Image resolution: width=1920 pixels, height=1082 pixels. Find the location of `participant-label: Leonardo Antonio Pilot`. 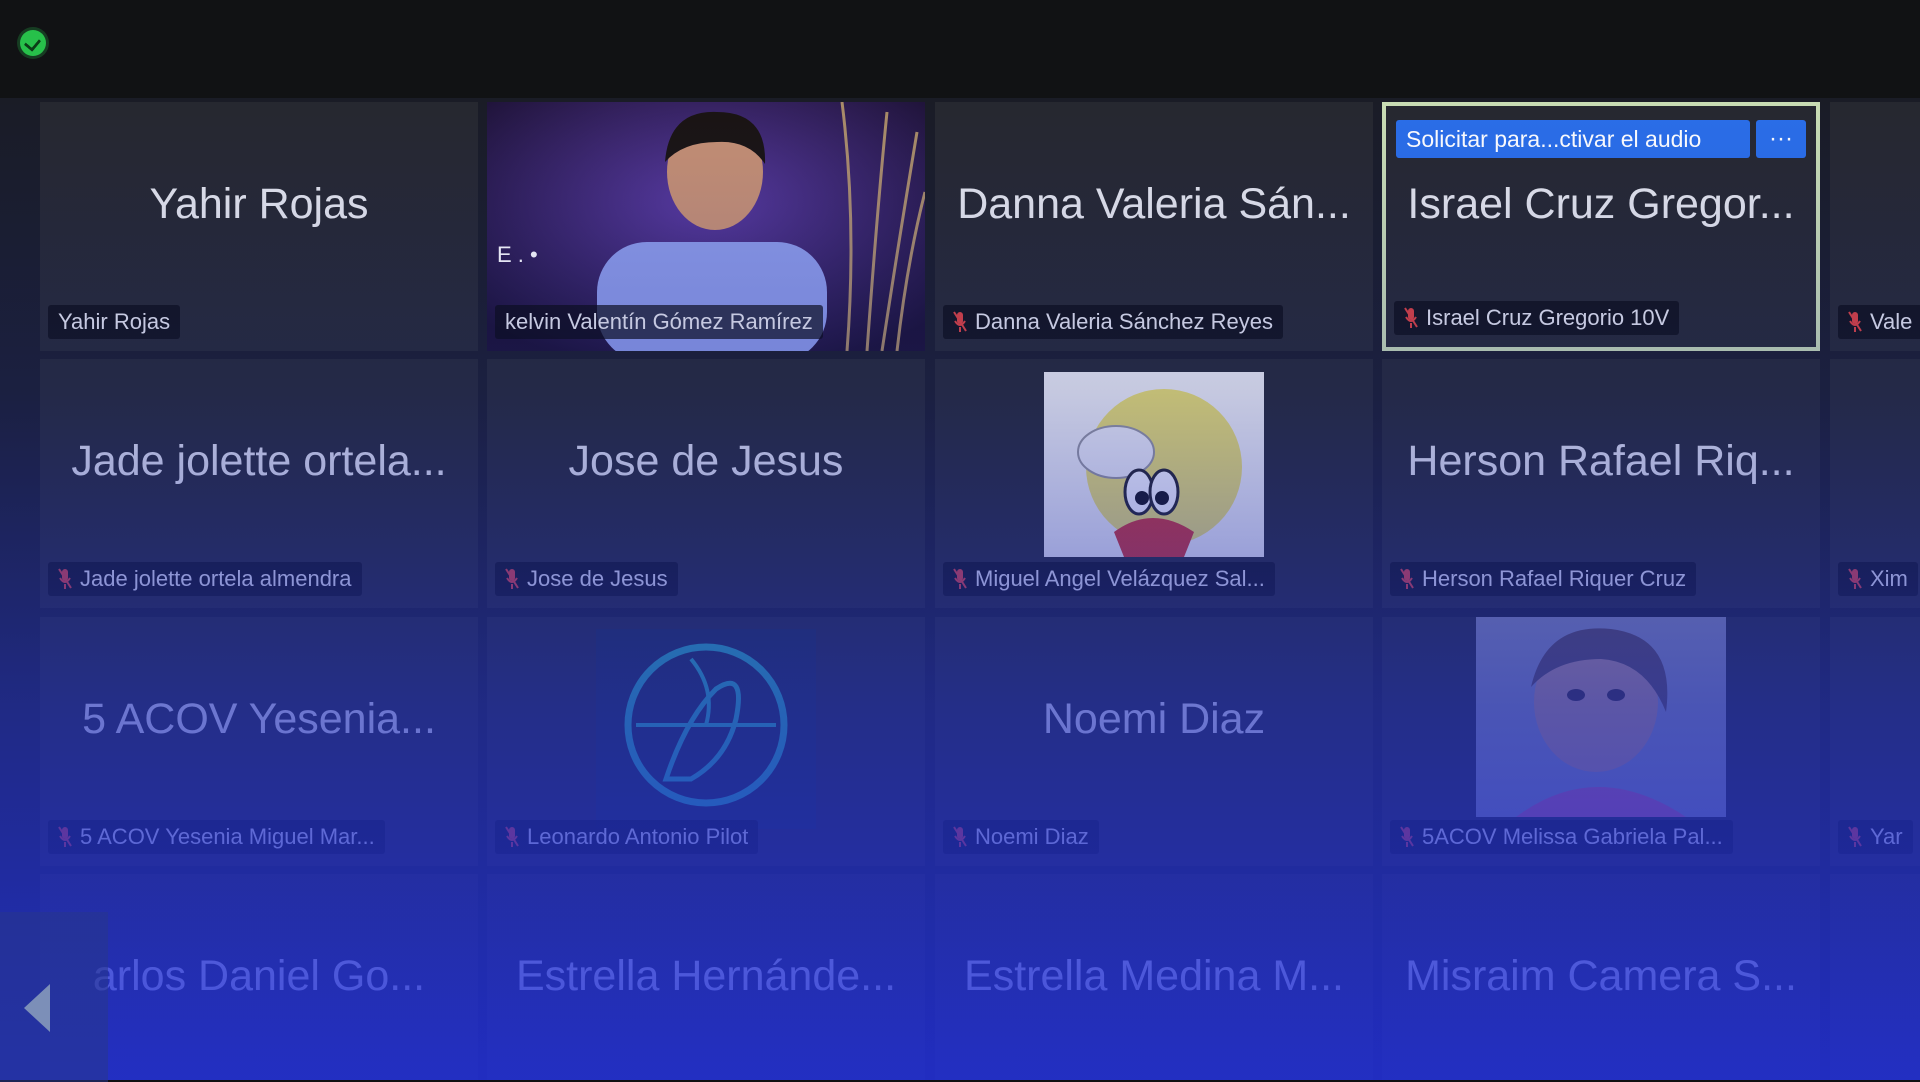

participant-label: Leonardo Antonio Pilot is located at coordinates (627, 837).